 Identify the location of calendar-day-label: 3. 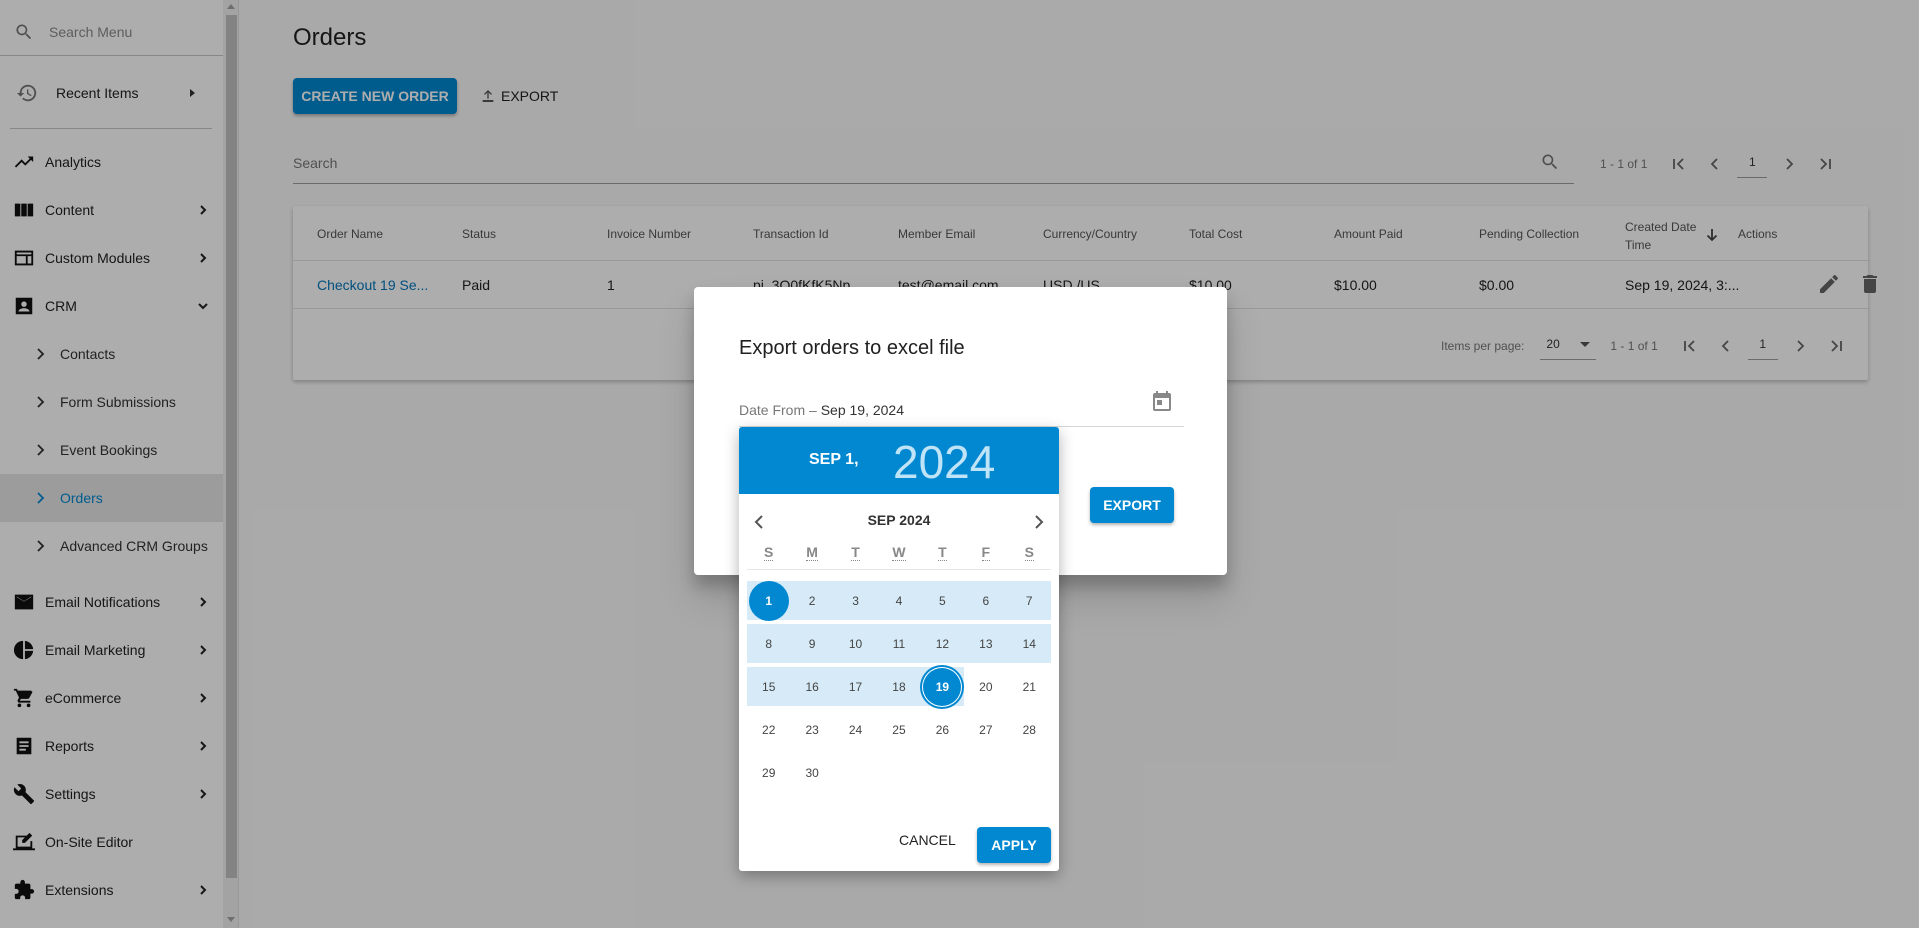
(855, 600).